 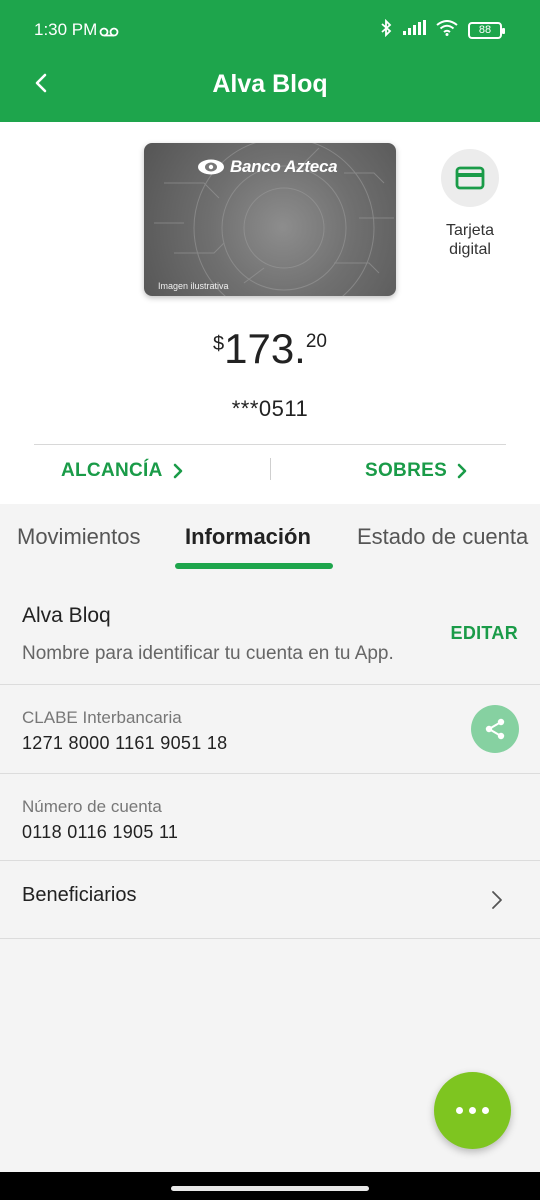 I want to click on app-bar: Alva Bloq, so click(x=270, y=84).